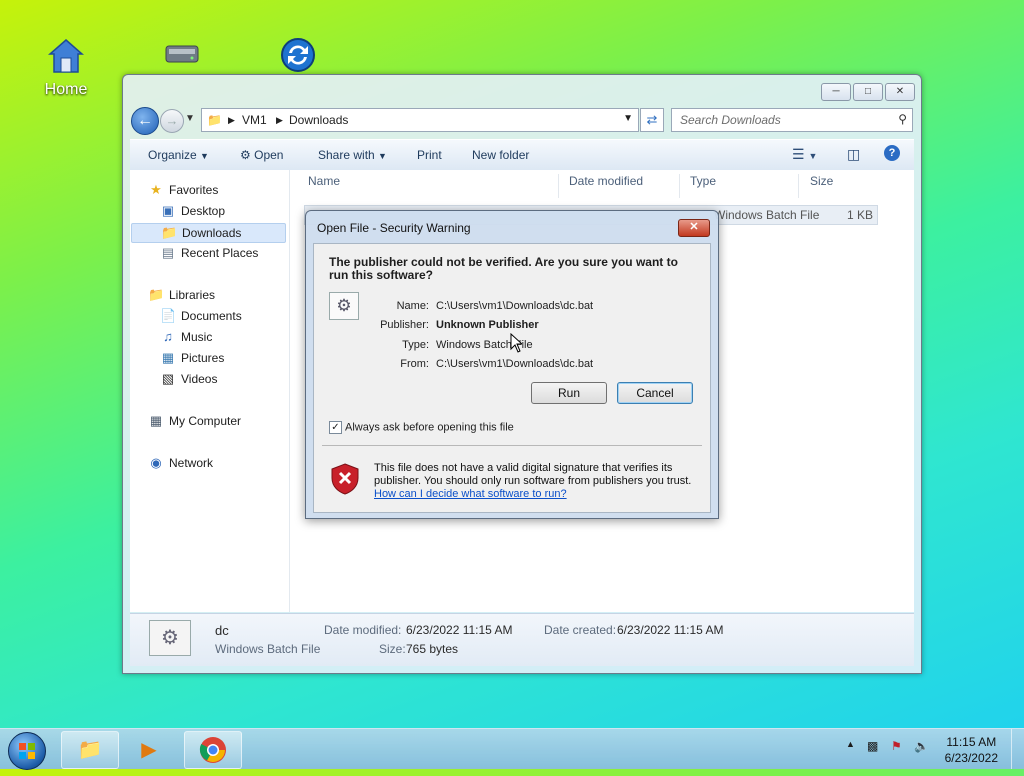 Image resolution: width=1024 pixels, height=776 pixels. I want to click on refresh-button: ⇄, so click(652, 120).